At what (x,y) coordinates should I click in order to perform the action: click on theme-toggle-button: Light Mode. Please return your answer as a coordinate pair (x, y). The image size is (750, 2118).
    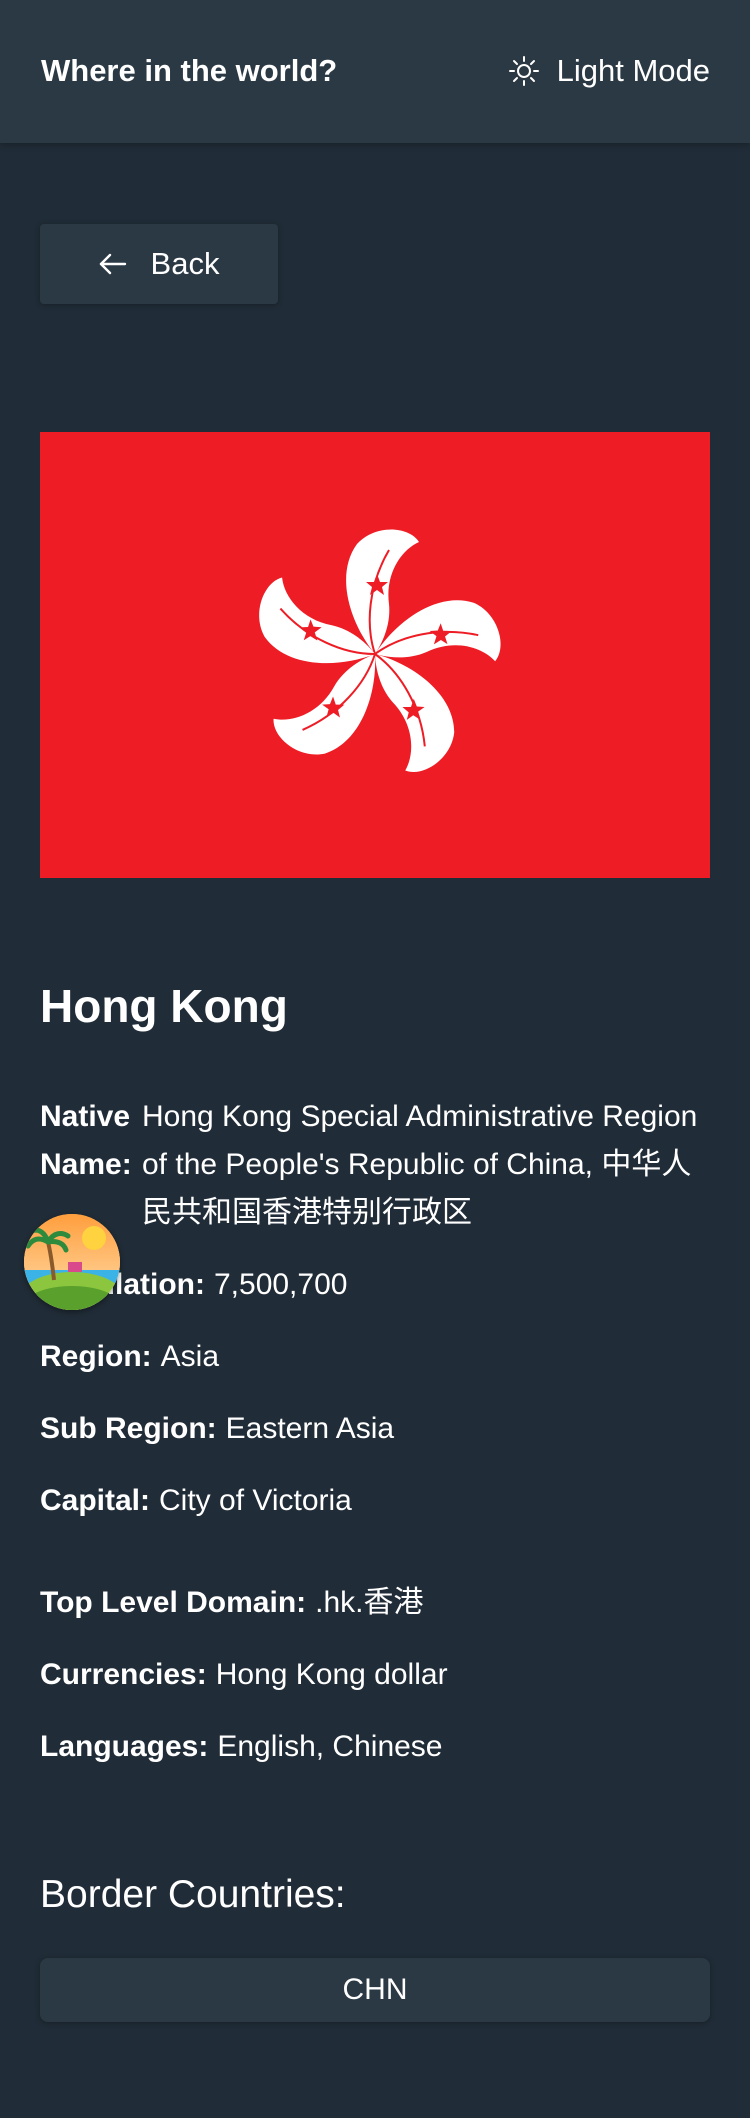
    Looking at the image, I should click on (609, 71).